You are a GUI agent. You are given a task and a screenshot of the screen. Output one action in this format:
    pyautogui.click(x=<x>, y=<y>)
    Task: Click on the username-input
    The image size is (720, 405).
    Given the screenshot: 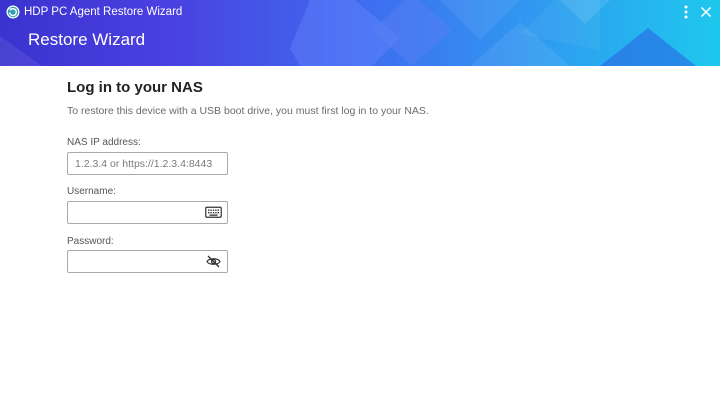 What is the action you would take?
    pyautogui.click(x=136, y=212)
    